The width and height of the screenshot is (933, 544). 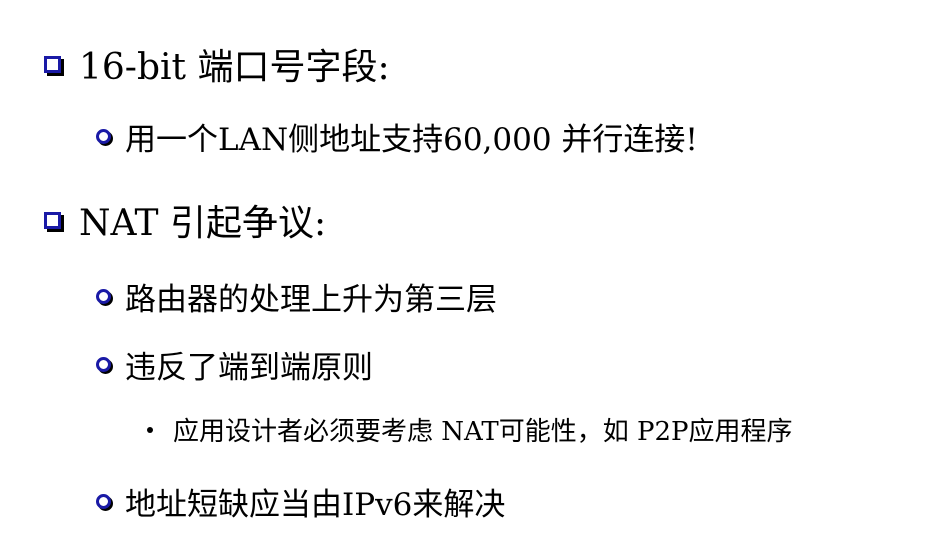 I want to click on bullet-port-field: 16-bit 端口号字段:, so click(x=217, y=64).